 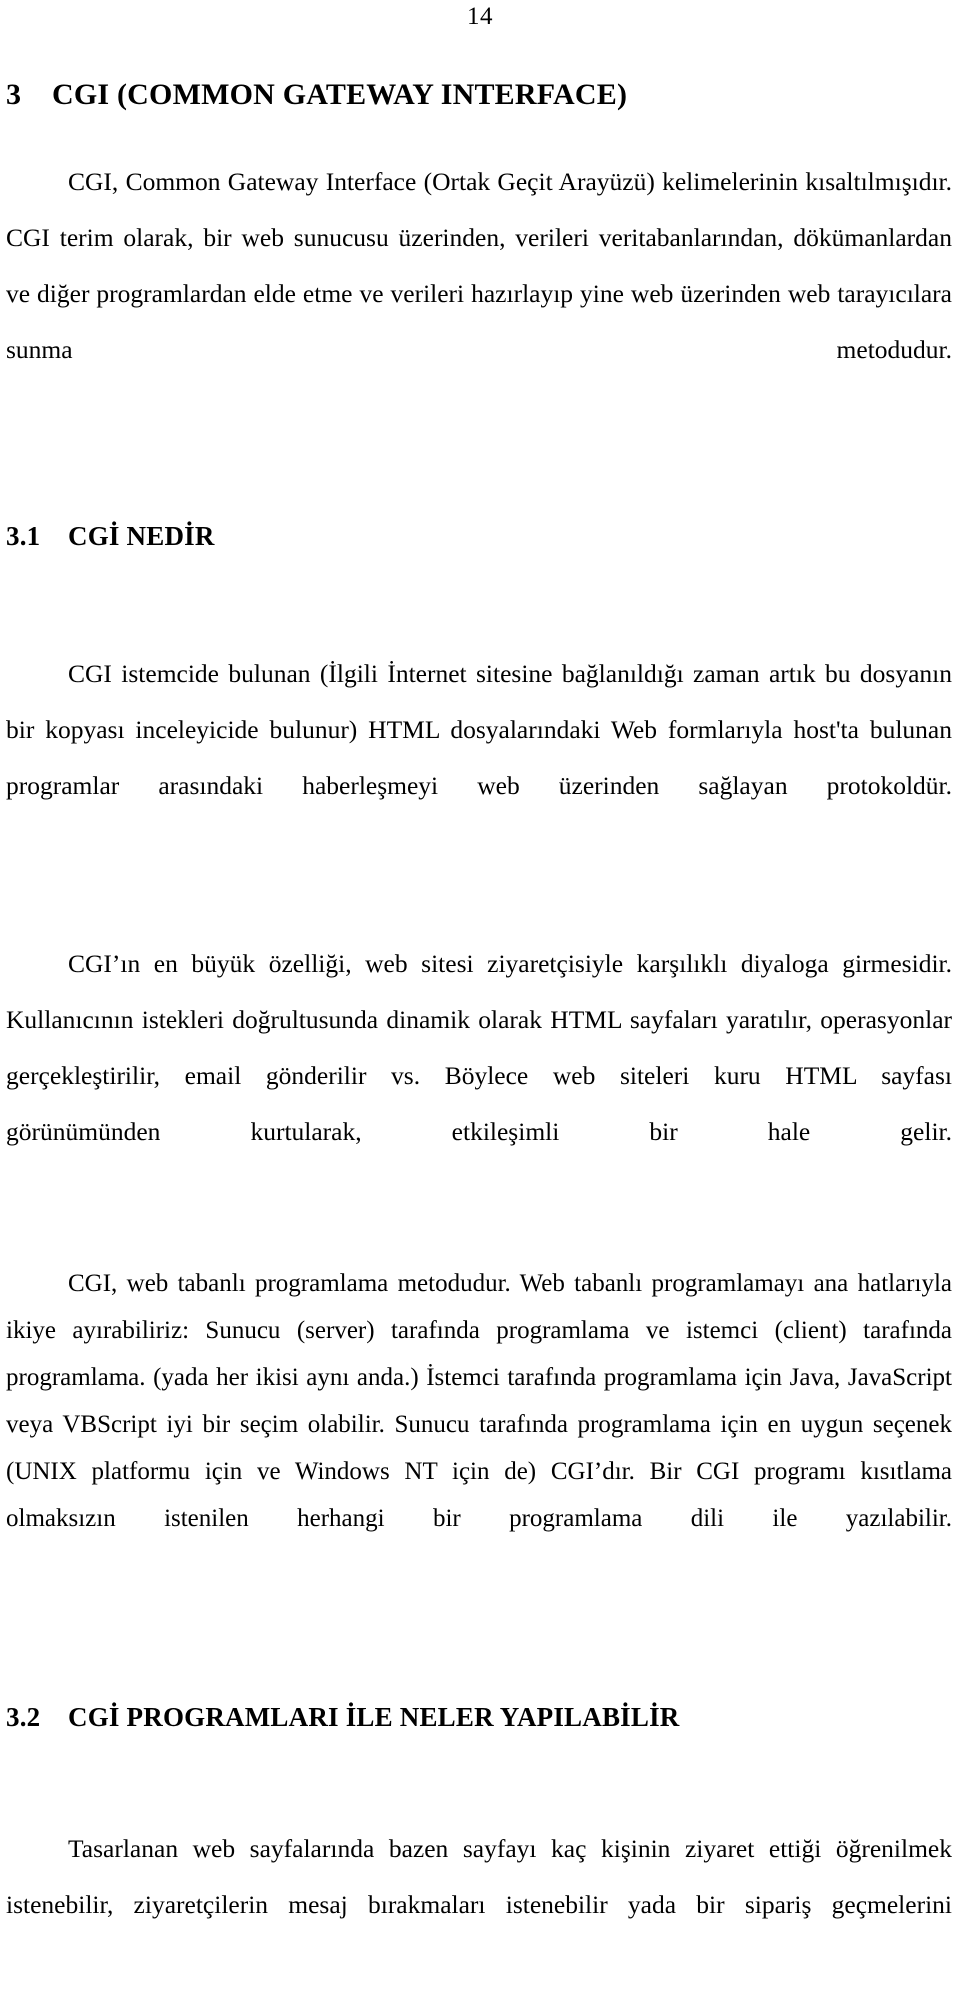 What do you see at coordinates (480, 16) in the screenshot?
I see `page-number: 14` at bounding box center [480, 16].